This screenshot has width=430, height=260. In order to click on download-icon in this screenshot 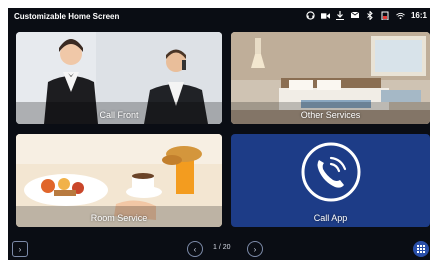, I will do `click(340, 15)`.